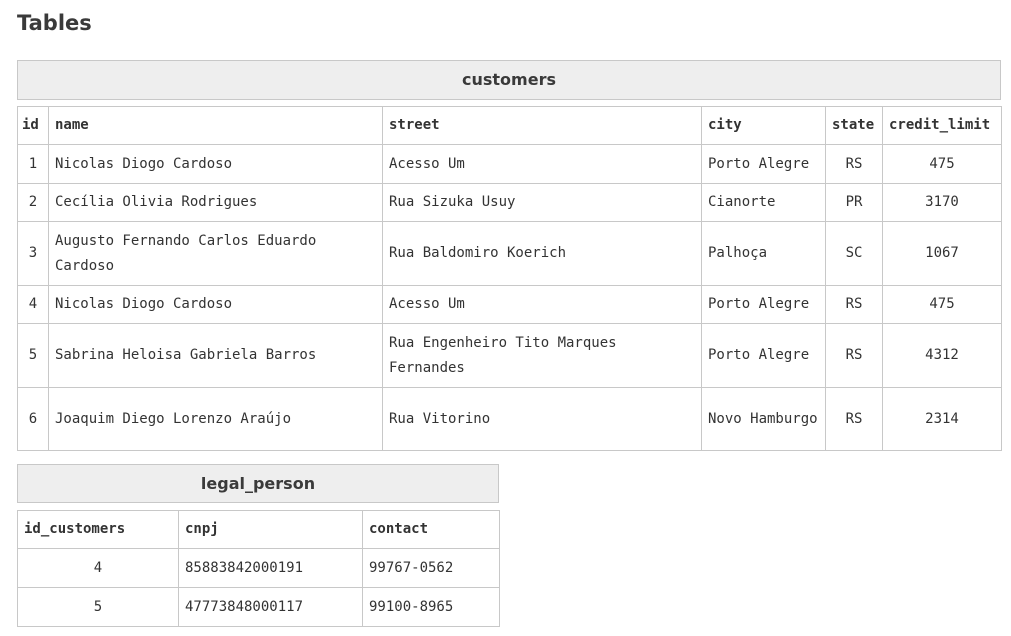 The image size is (1011, 636). What do you see at coordinates (270, 607) in the screenshot?
I see `cell-cnpj: 47773848000117` at bounding box center [270, 607].